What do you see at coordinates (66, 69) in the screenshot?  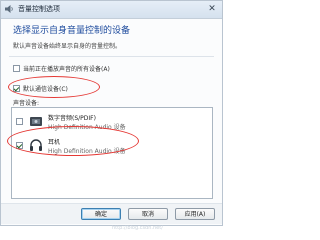 I see `option-label: 当前正在播放声音的所有设备(A)` at bounding box center [66, 69].